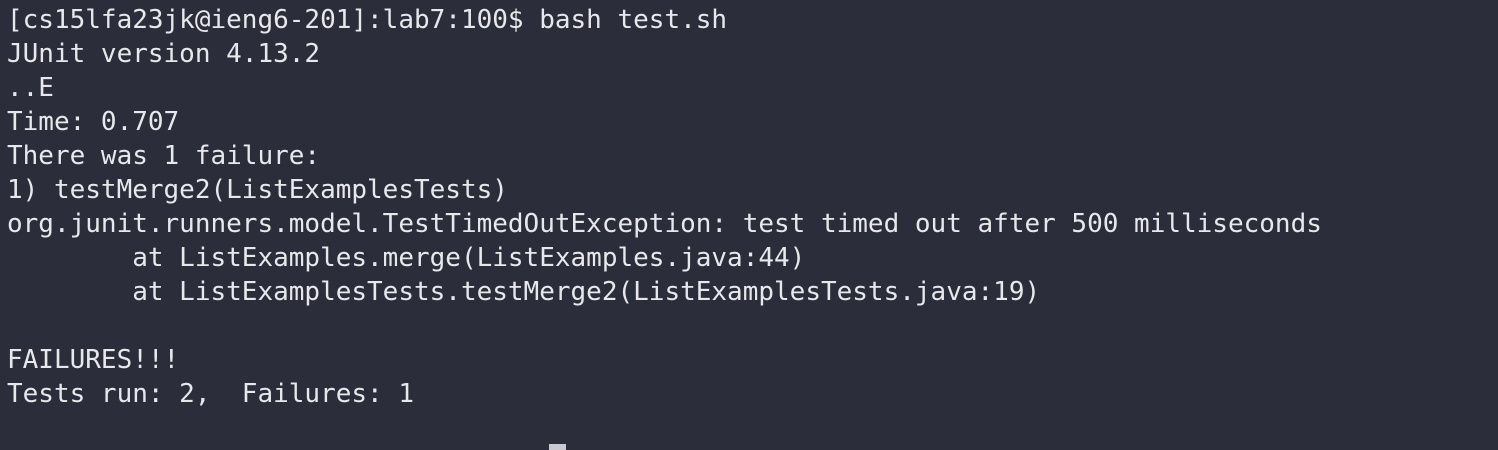 This screenshot has height=450, width=1498. What do you see at coordinates (164, 54) in the screenshot?
I see `junit-version-line: JUnit version 4.13.2` at bounding box center [164, 54].